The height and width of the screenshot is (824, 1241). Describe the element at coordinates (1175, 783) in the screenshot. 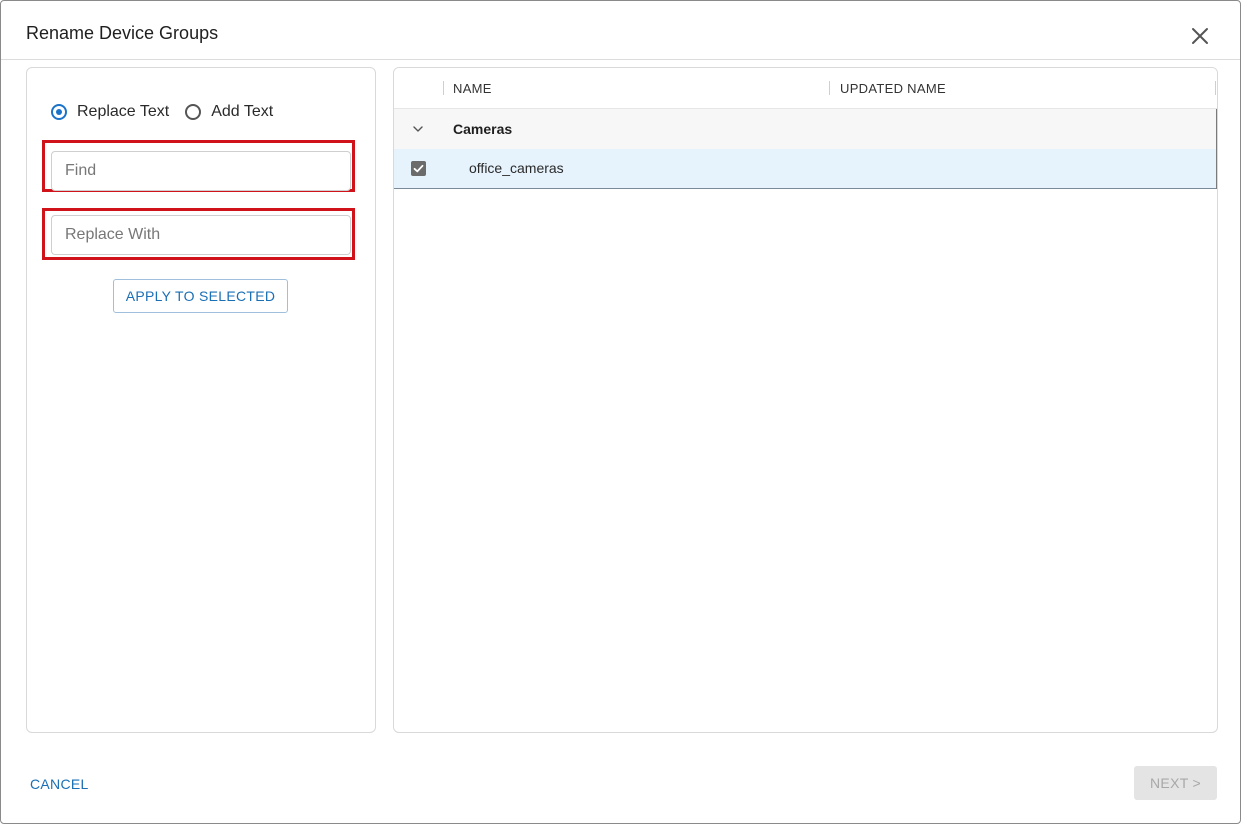

I see `next-button: NEXT >` at that location.